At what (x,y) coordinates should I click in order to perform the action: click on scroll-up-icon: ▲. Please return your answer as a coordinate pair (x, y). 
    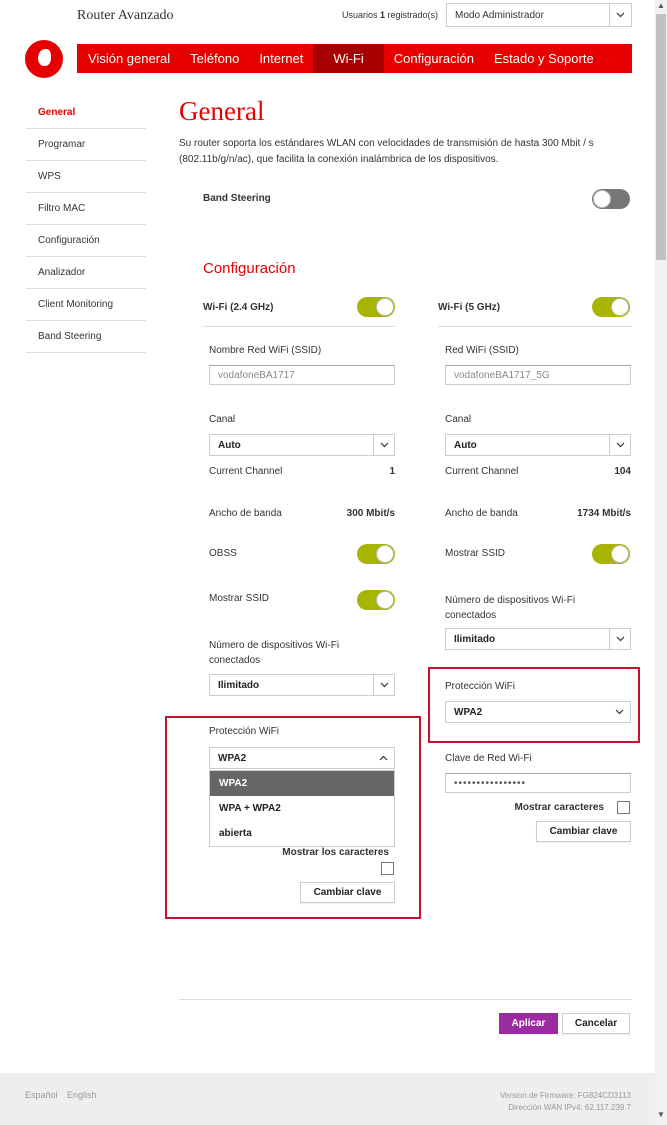
    Looking at the image, I should click on (661, 5).